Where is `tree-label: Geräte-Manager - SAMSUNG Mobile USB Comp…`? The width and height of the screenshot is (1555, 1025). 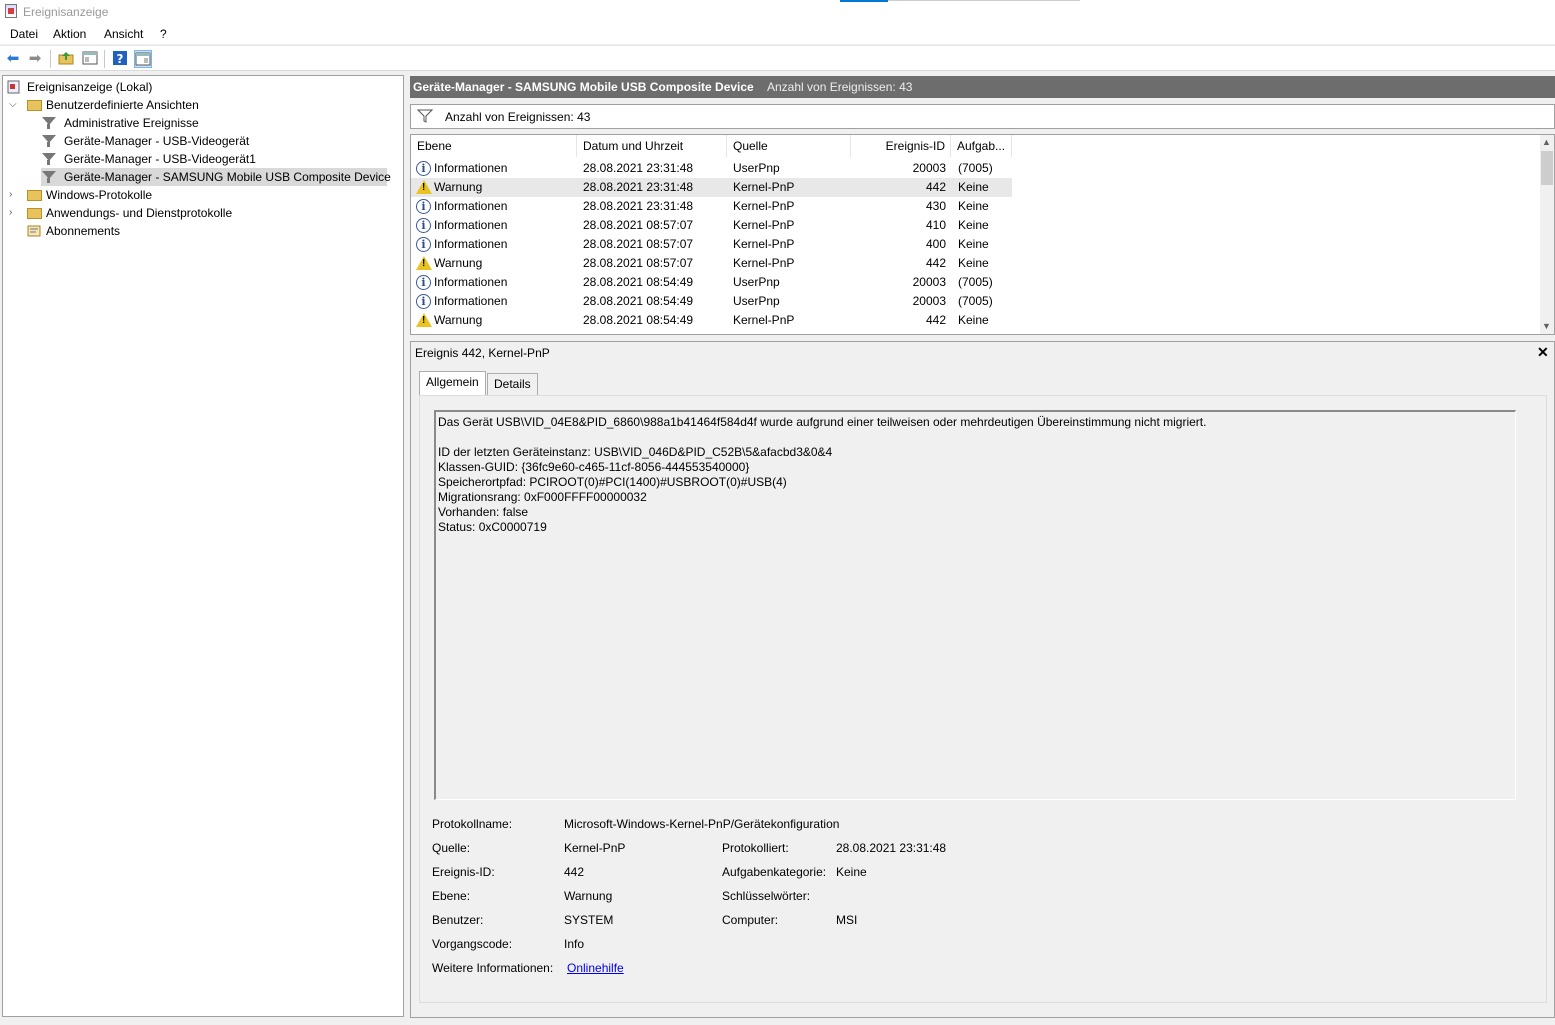 tree-label: Geräte-Manager - SAMSUNG Mobile USB Comp… is located at coordinates (227, 177).